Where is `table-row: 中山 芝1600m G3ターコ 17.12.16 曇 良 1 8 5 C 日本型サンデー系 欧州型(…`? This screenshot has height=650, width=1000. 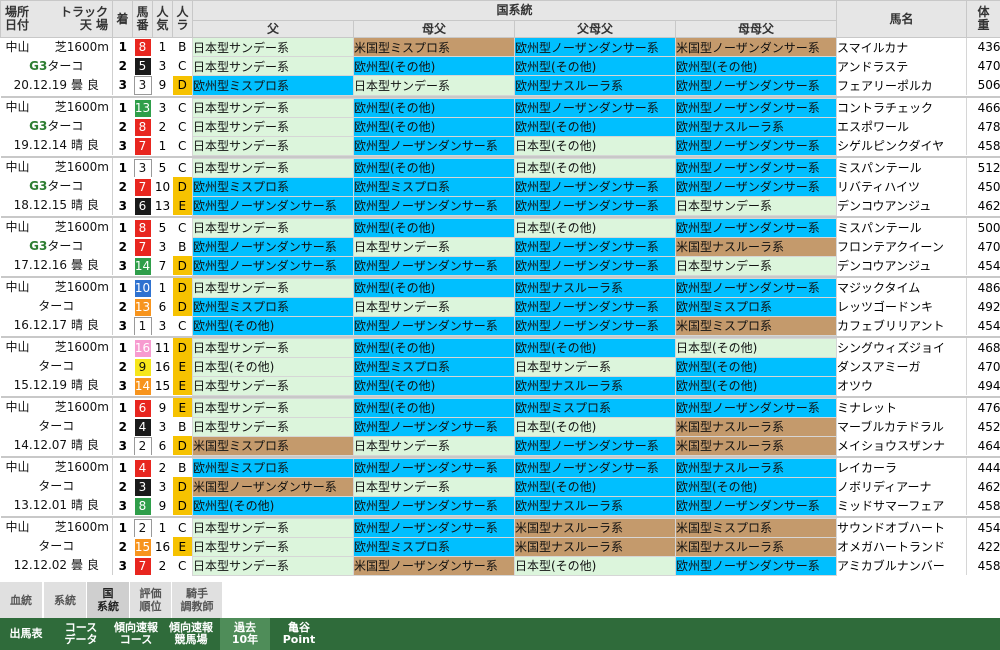
table-row: 中山 芝1600m G3ターコ 17.12.16 曇 良 1 8 5 C 日本型サンデー系 欧州型(… is located at coordinates (500, 246).